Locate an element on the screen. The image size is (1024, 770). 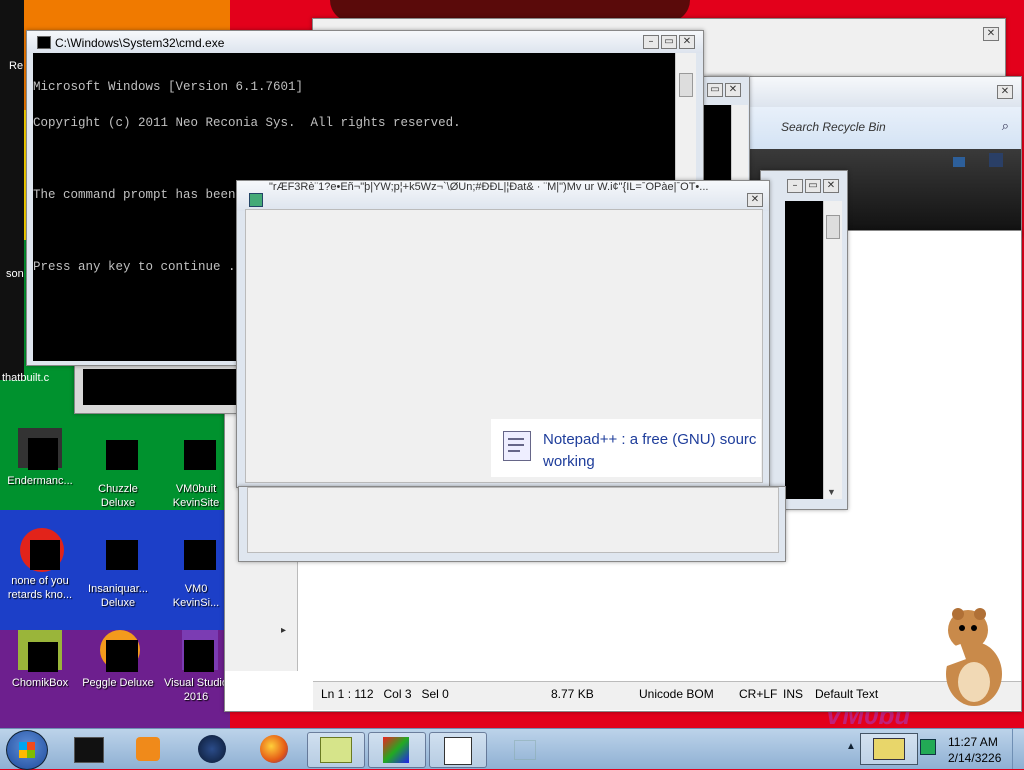
paint-icon is located at coordinates (396, 750).